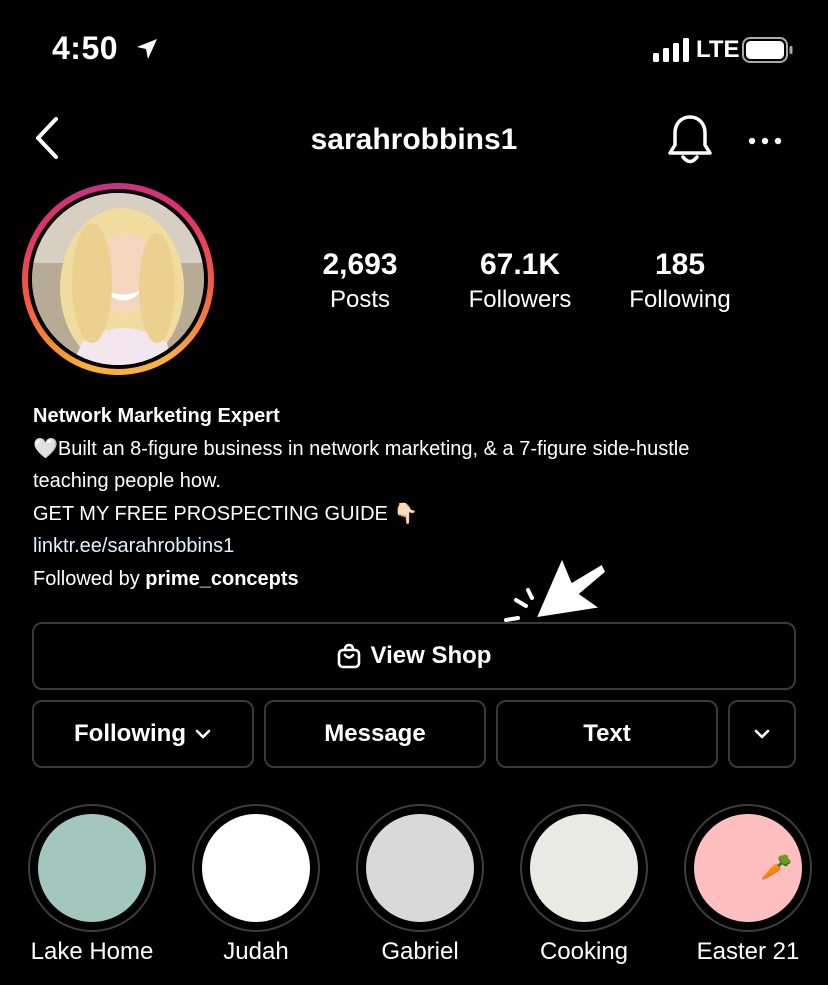  Describe the element at coordinates (348, 656) in the screenshot. I see `shopping-bag-icon` at that location.